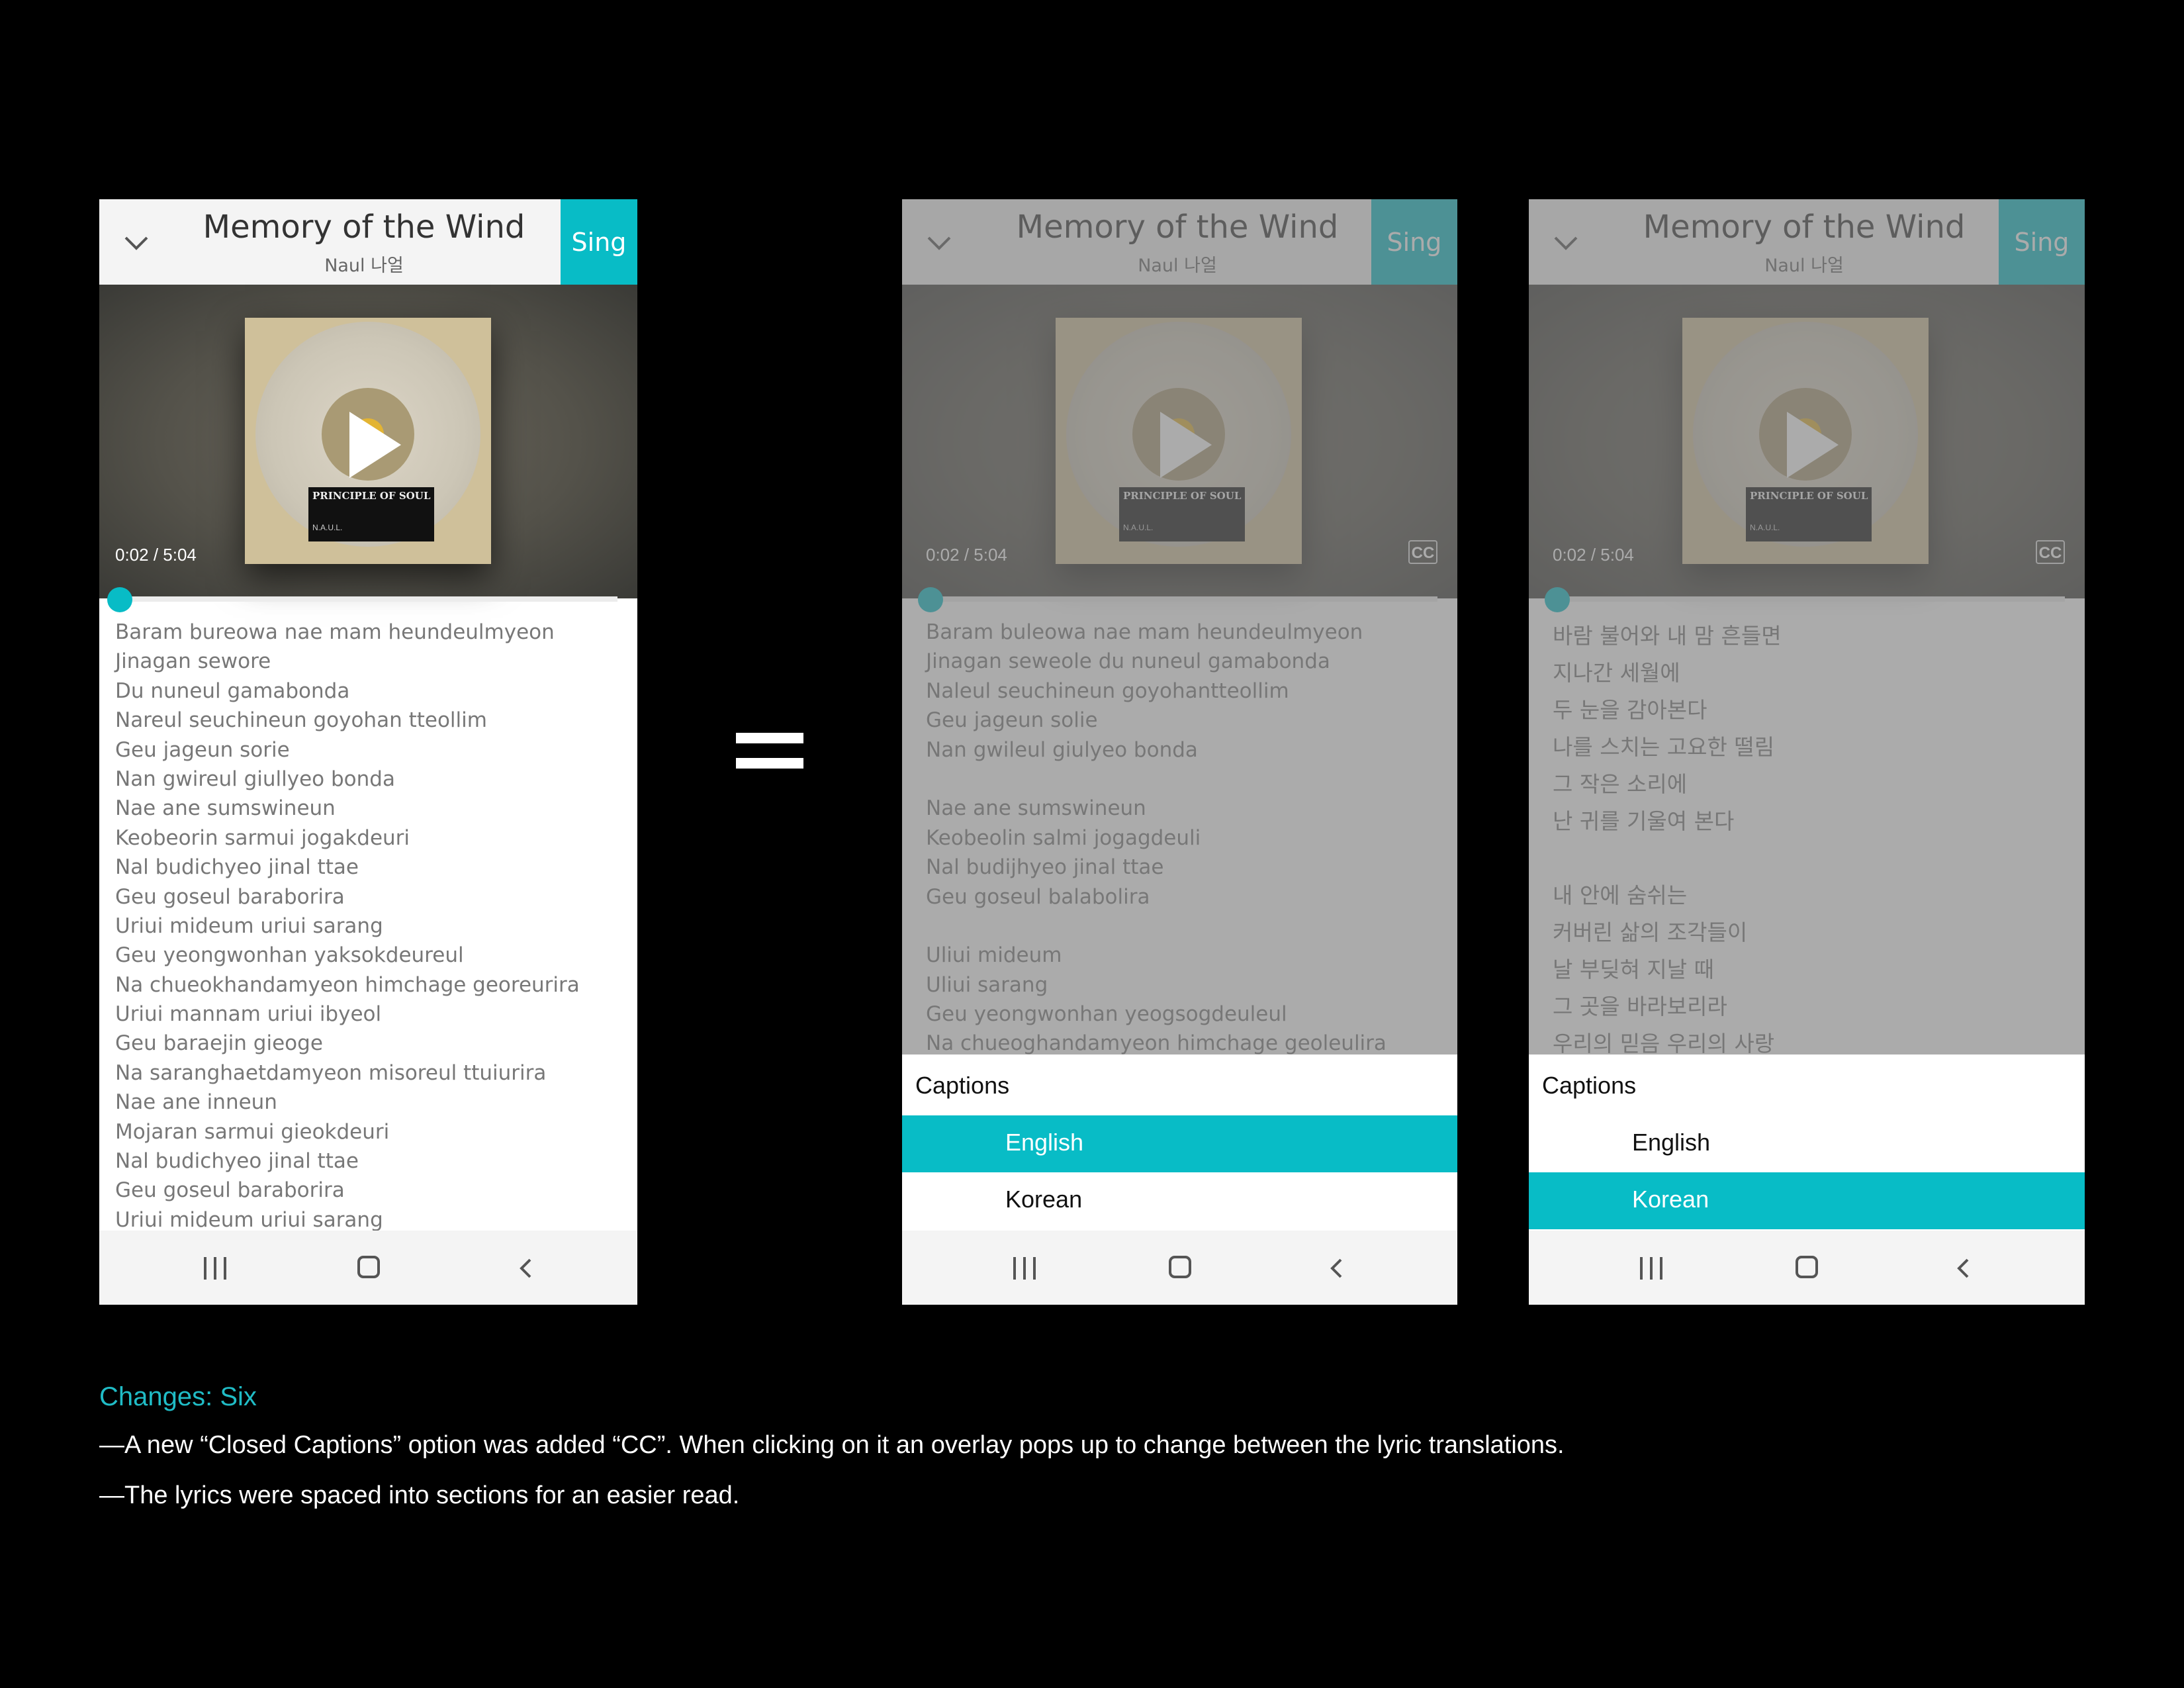 The image size is (2184, 1688). Describe the element at coordinates (232, 691) in the screenshot. I see `lyric-line: Du nuneul gamabonda` at that location.